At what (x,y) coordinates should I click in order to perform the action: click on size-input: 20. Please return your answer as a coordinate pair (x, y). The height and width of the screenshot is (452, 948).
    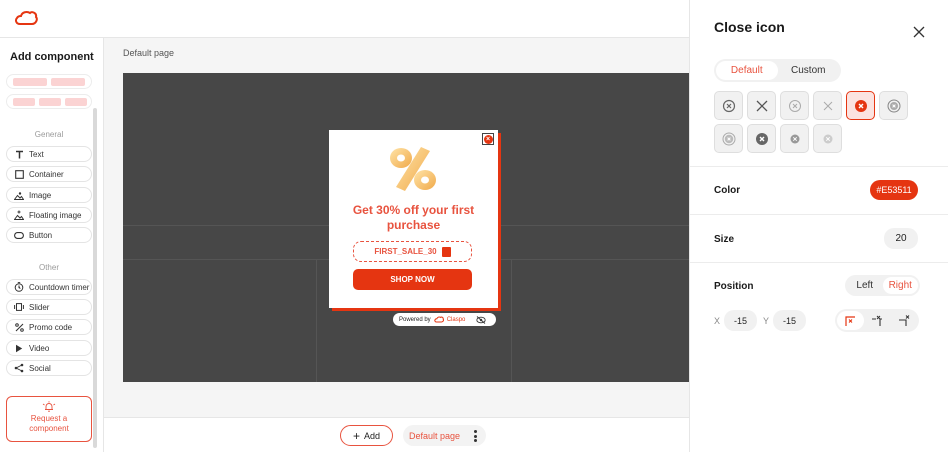
    Looking at the image, I should click on (901, 238).